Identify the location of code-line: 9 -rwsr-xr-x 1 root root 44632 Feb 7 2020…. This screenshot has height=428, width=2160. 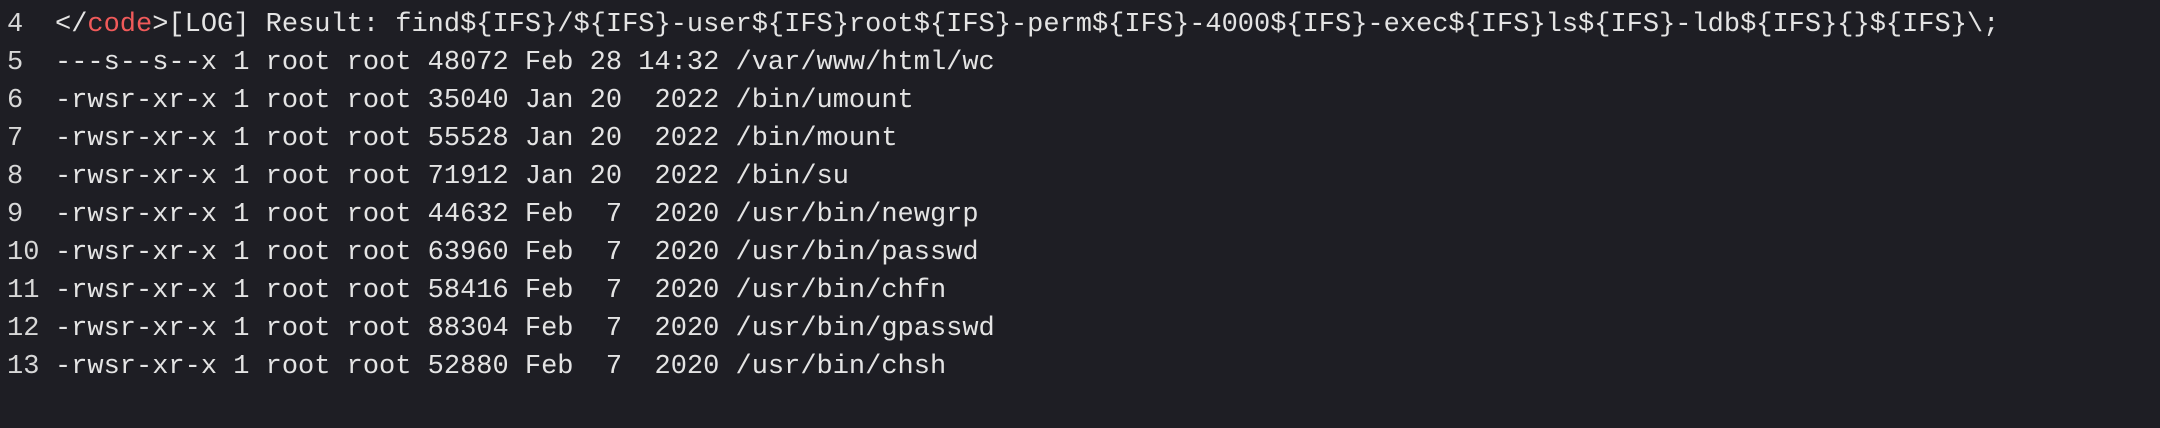
(1003, 215).